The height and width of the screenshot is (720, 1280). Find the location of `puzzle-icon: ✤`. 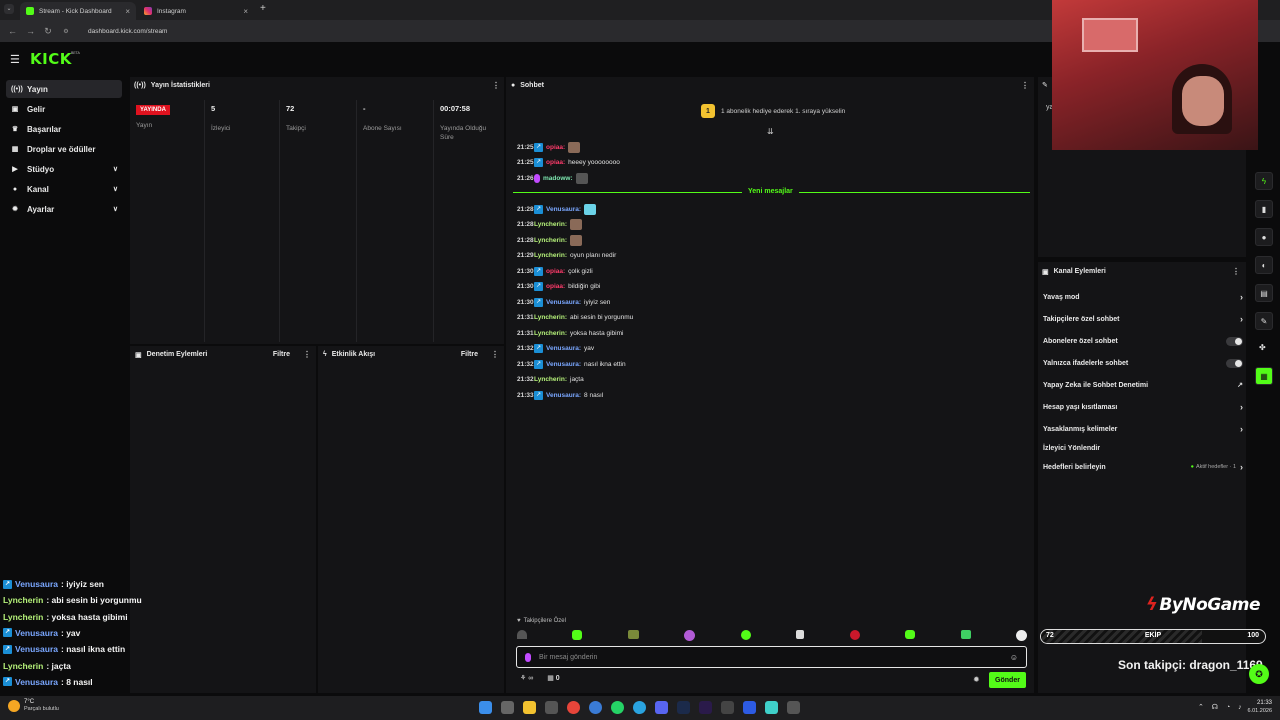

puzzle-icon: ✤ is located at coordinates (1262, 347).